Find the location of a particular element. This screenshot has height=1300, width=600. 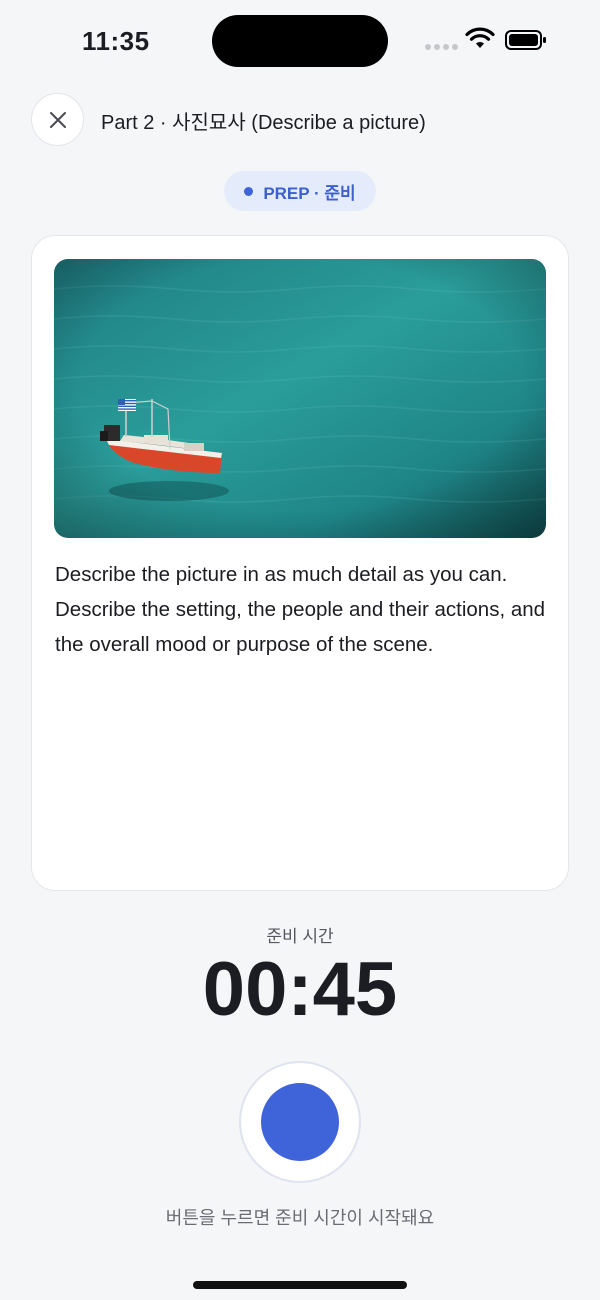

cellular-signal-icon is located at coordinates (441, 47).